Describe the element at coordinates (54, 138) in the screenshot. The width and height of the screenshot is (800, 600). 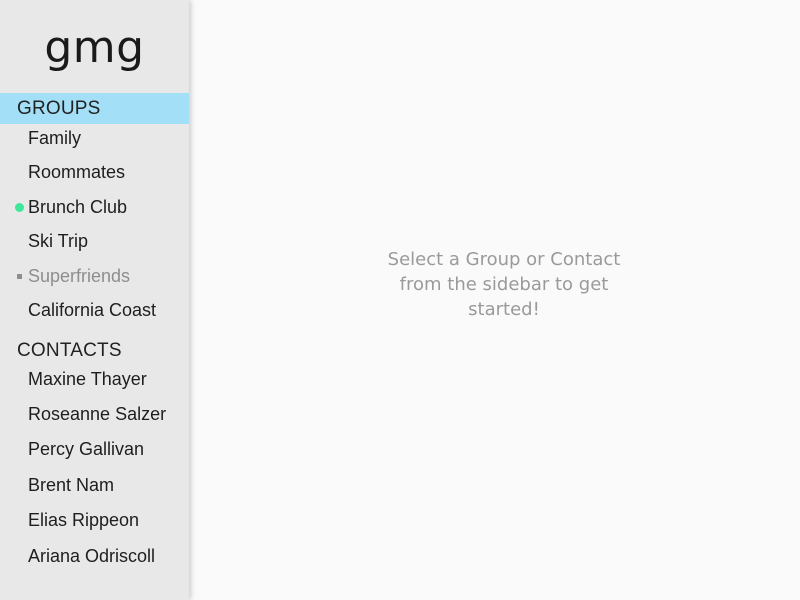
I see `sidebar-item-label: Family` at that location.